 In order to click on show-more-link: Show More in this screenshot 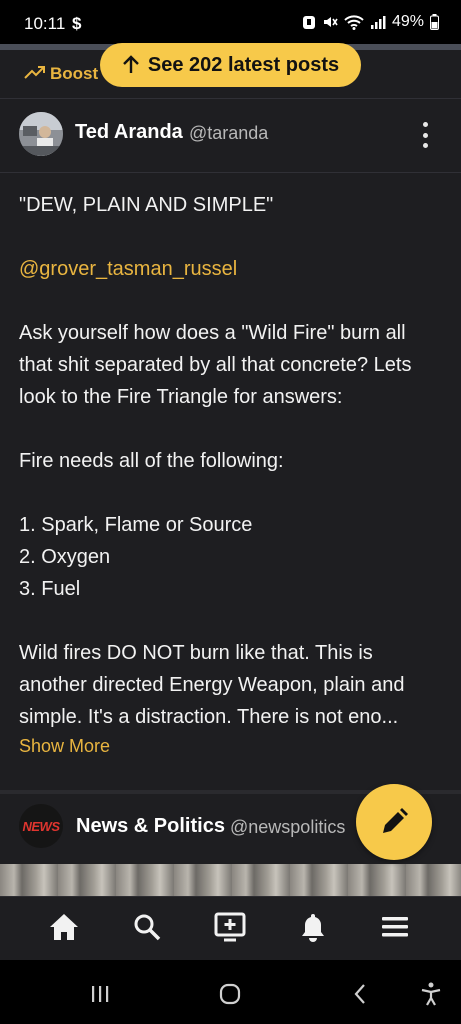, I will do `click(64, 746)`.